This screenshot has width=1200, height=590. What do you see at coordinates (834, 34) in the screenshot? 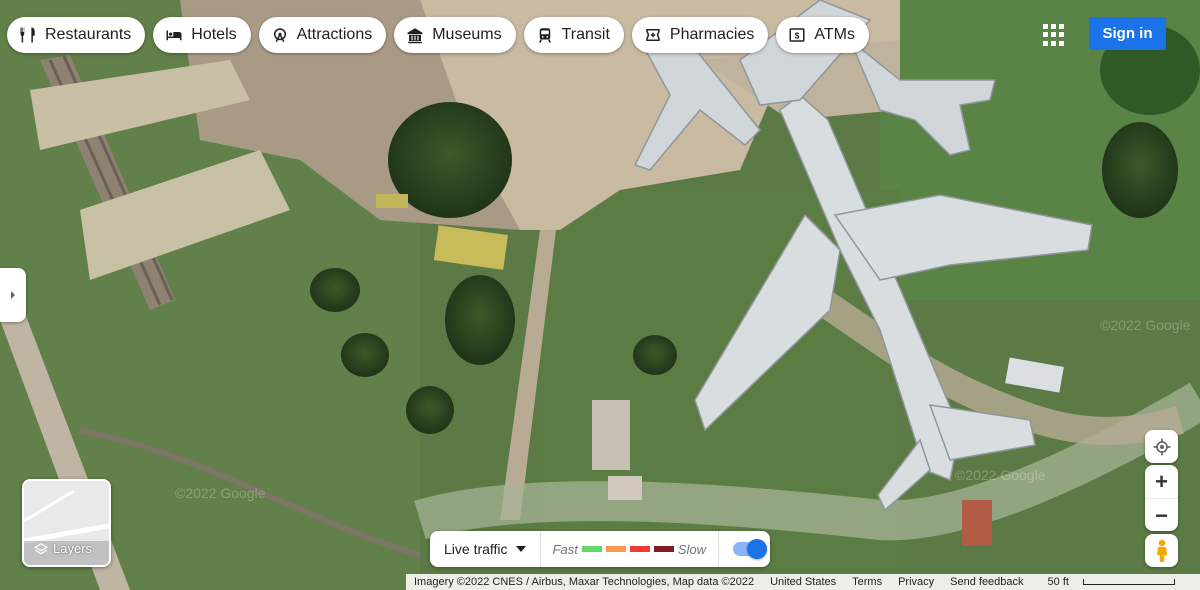
I see `chip-label: ATMs` at bounding box center [834, 34].